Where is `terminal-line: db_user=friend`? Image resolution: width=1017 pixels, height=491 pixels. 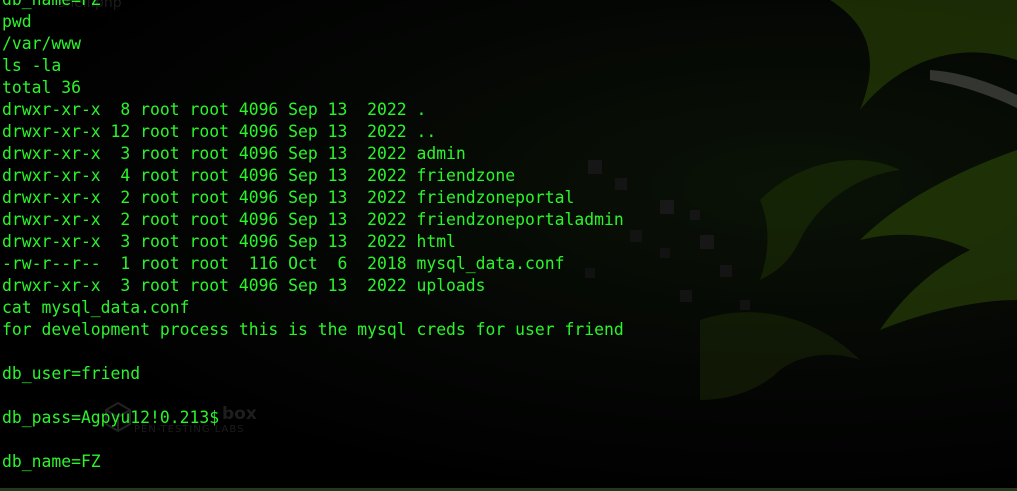
terminal-line: db_user=friend is located at coordinates (71, 373).